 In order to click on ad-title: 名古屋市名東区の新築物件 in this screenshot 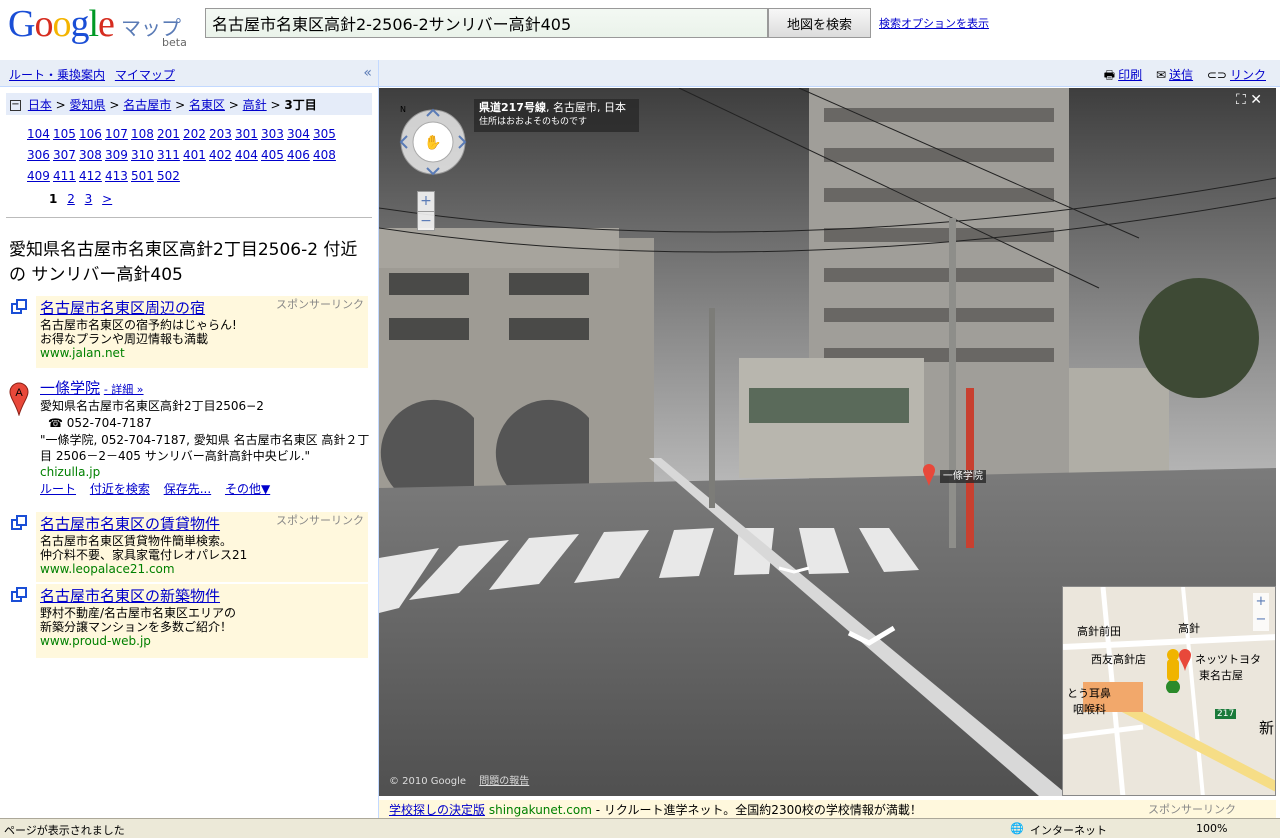, I will do `click(202, 596)`.